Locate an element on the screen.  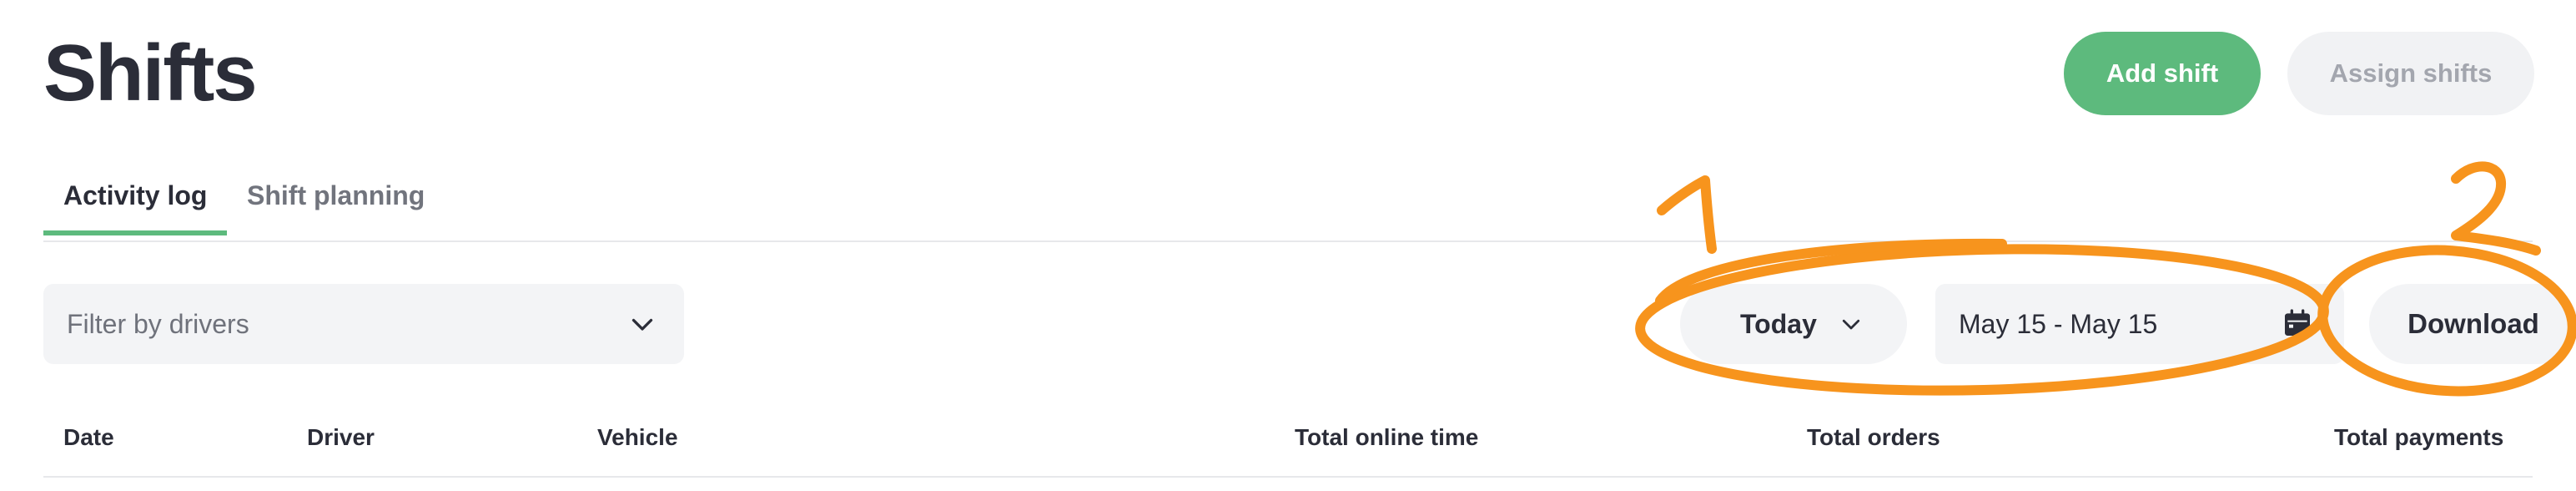
column-header-driver: Driver is located at coordinates (341, 437).